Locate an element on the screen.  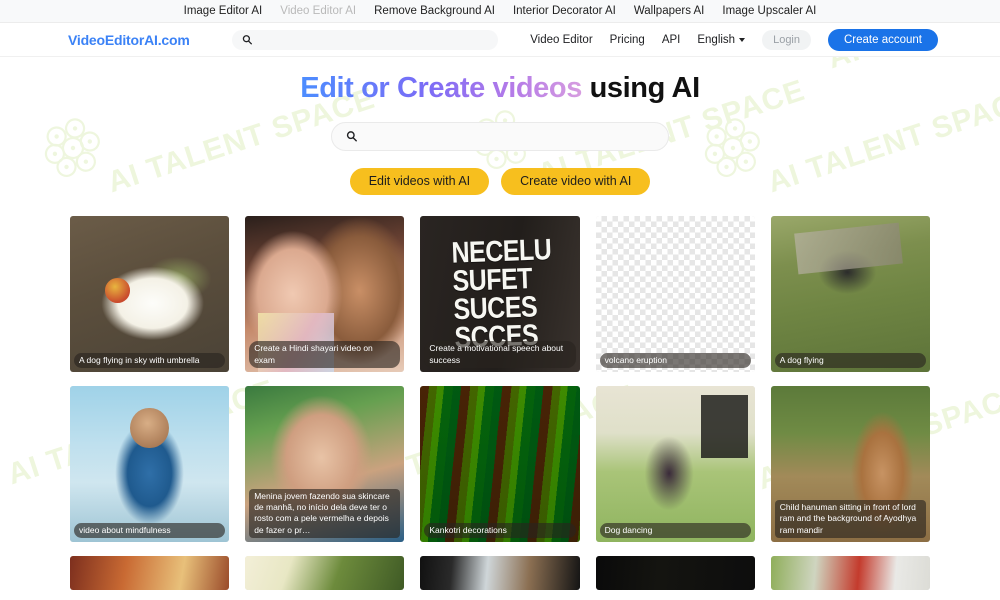
gallery-card-caption: video about mindfulness is located at coordinates (150, 530).